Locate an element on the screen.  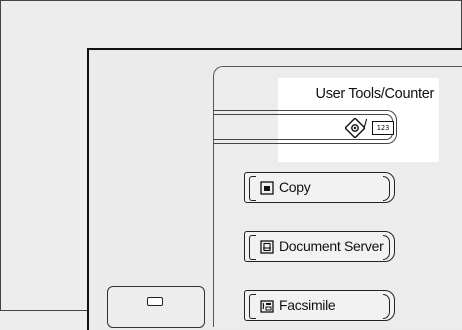
facsimile-button: Facsimile is located at coordinates (319, 305).